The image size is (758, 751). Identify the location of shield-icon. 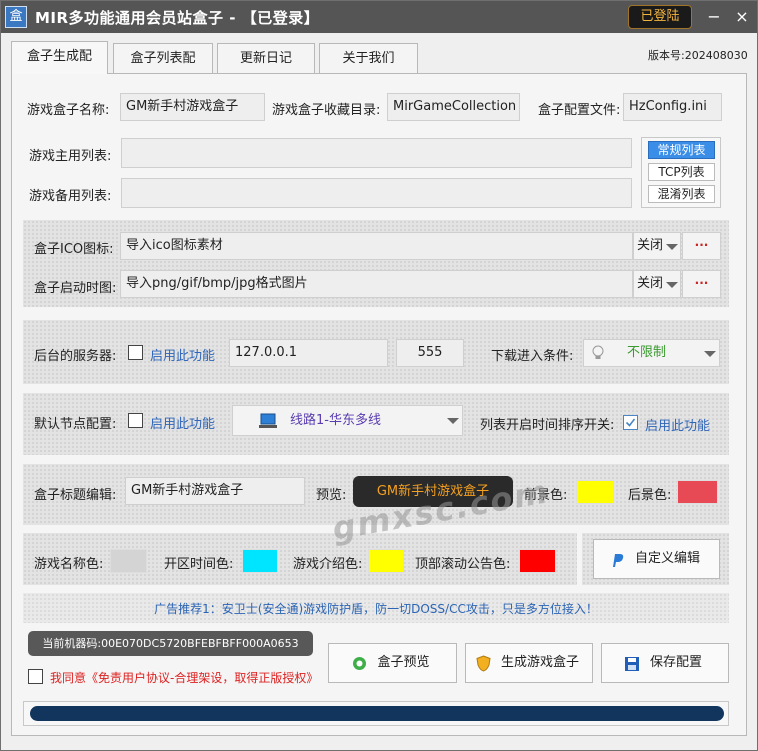
(483, 663).